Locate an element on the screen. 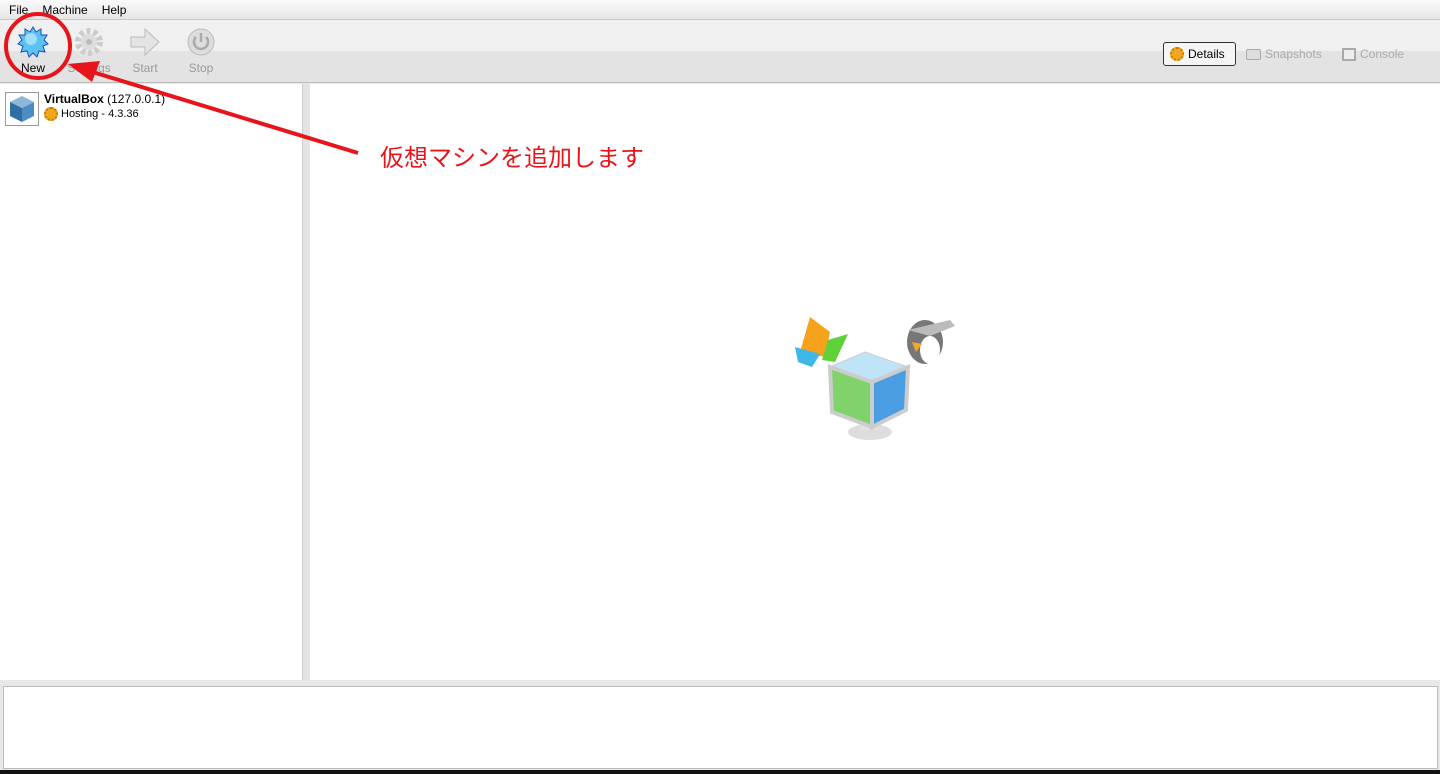  snapshots-button: Snapshots is located at coordinates (1284, 54).